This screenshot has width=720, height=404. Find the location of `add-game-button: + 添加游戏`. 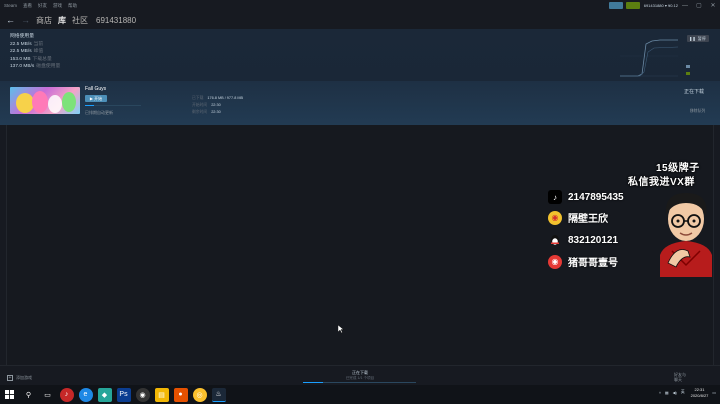

add-game-button: + 添加游戏 is located at coordinates (19, 378).